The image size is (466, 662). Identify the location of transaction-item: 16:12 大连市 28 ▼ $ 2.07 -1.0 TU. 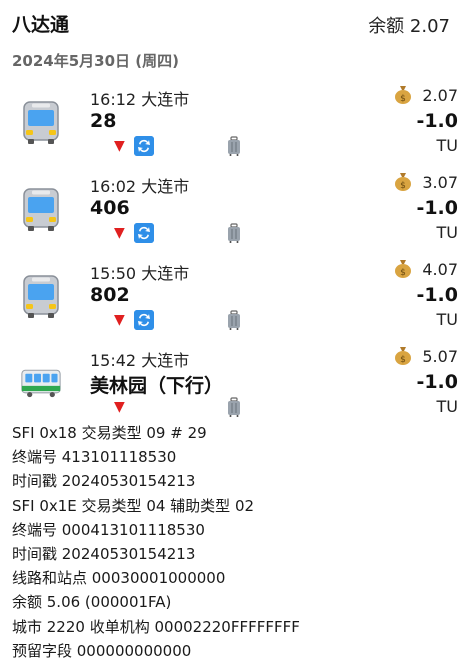
(233, 123).